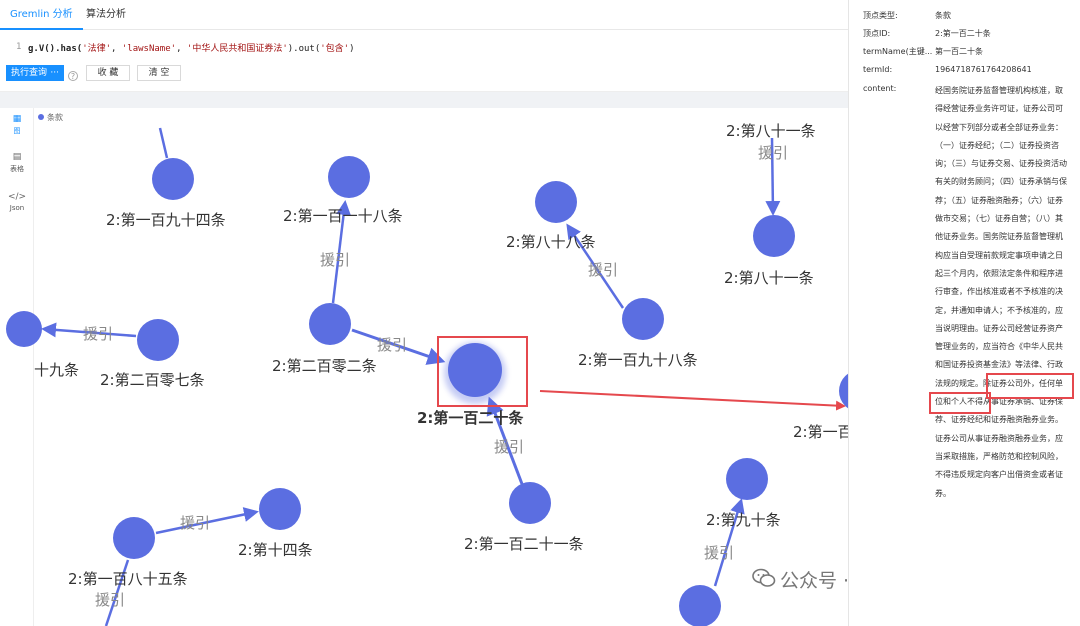  What do you see at coordinates (128, 579) in the screenshot?
I see `node-label: 2:第一百八十五条` at bounding box center [128, 579].